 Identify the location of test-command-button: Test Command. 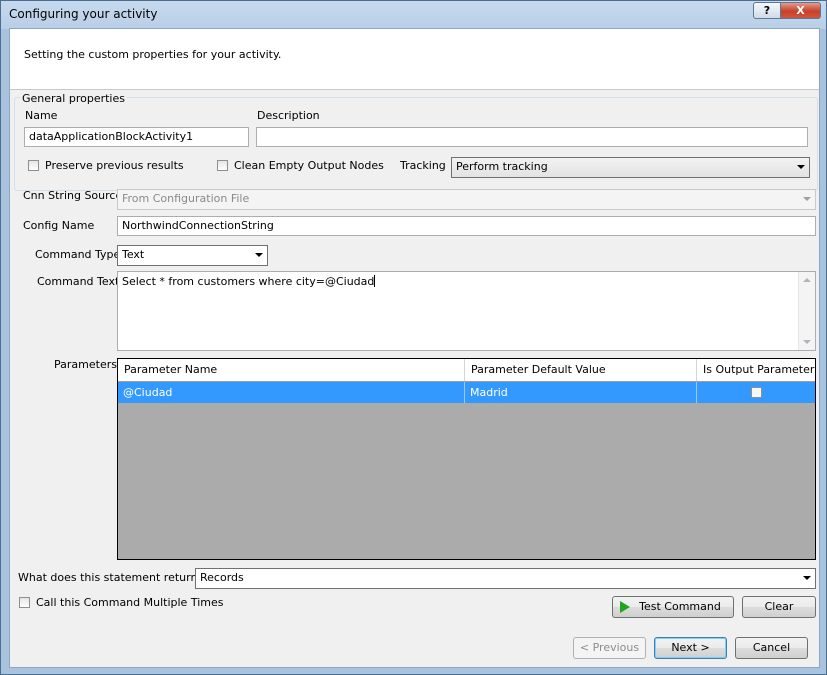
(673, 607).